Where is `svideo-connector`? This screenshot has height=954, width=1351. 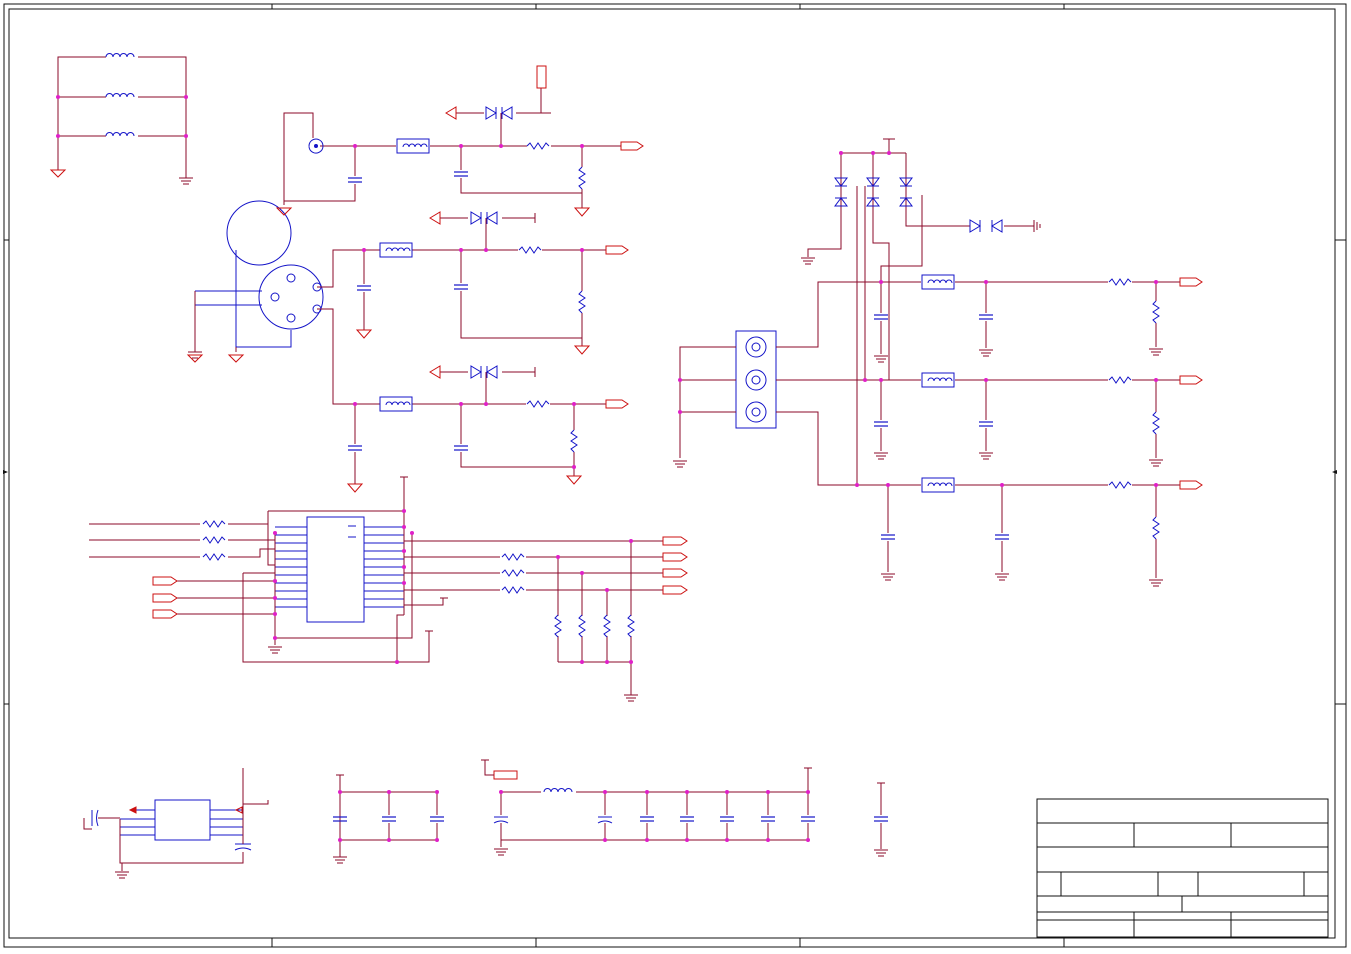
svideo-connector is located at coordinates (283, 302).